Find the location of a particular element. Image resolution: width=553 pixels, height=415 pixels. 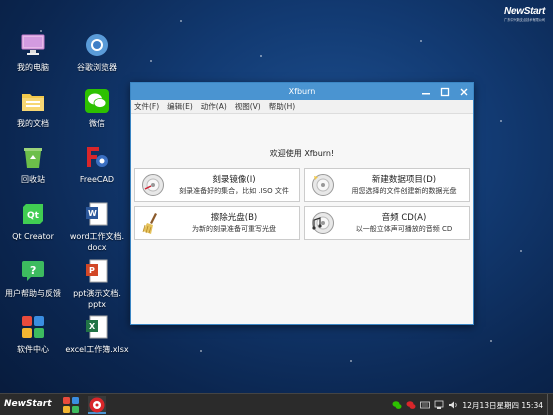

desktop-icon-wechat: 微信 is located at coordinates (97, 108).